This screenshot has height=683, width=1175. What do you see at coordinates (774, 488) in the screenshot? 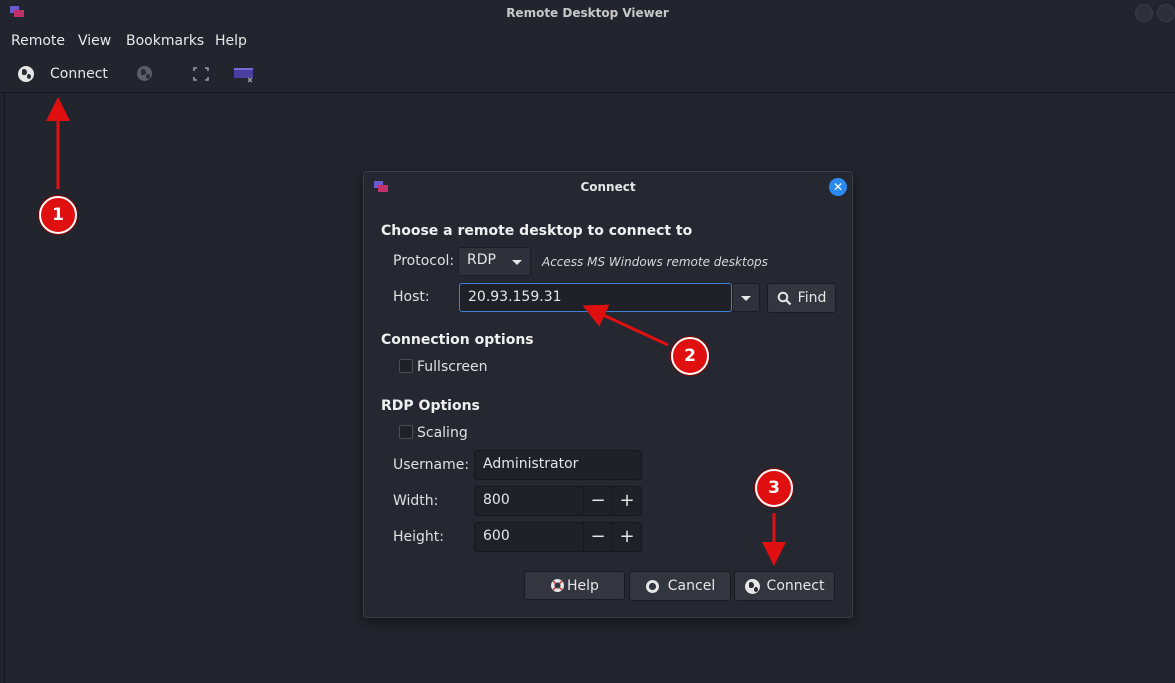
I see `step-marker-3: 3` at bounding box center [774, 488].